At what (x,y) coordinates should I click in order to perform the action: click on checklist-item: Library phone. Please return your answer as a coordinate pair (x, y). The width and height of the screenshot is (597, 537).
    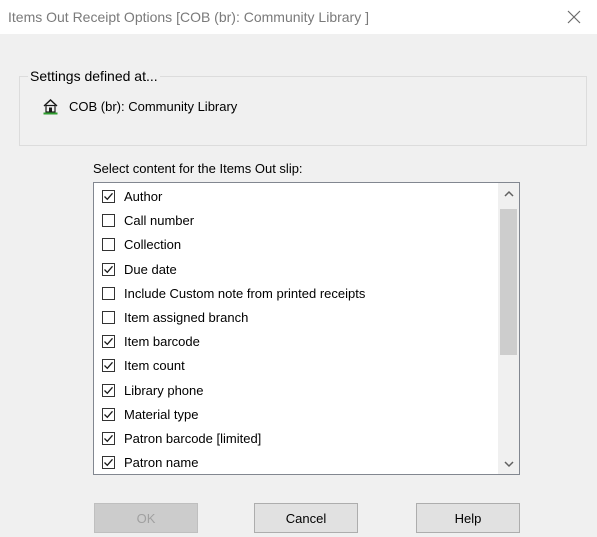
    Looking at the image, I should click on (294, 391).